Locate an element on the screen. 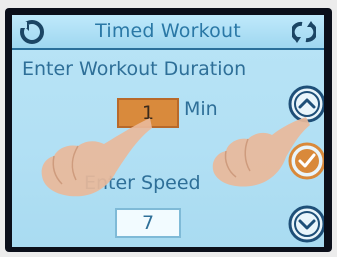 Image resolution: width=337 pixels, height=257 pixels. page-title: Timed Workout is located at coordinates (168, 31).